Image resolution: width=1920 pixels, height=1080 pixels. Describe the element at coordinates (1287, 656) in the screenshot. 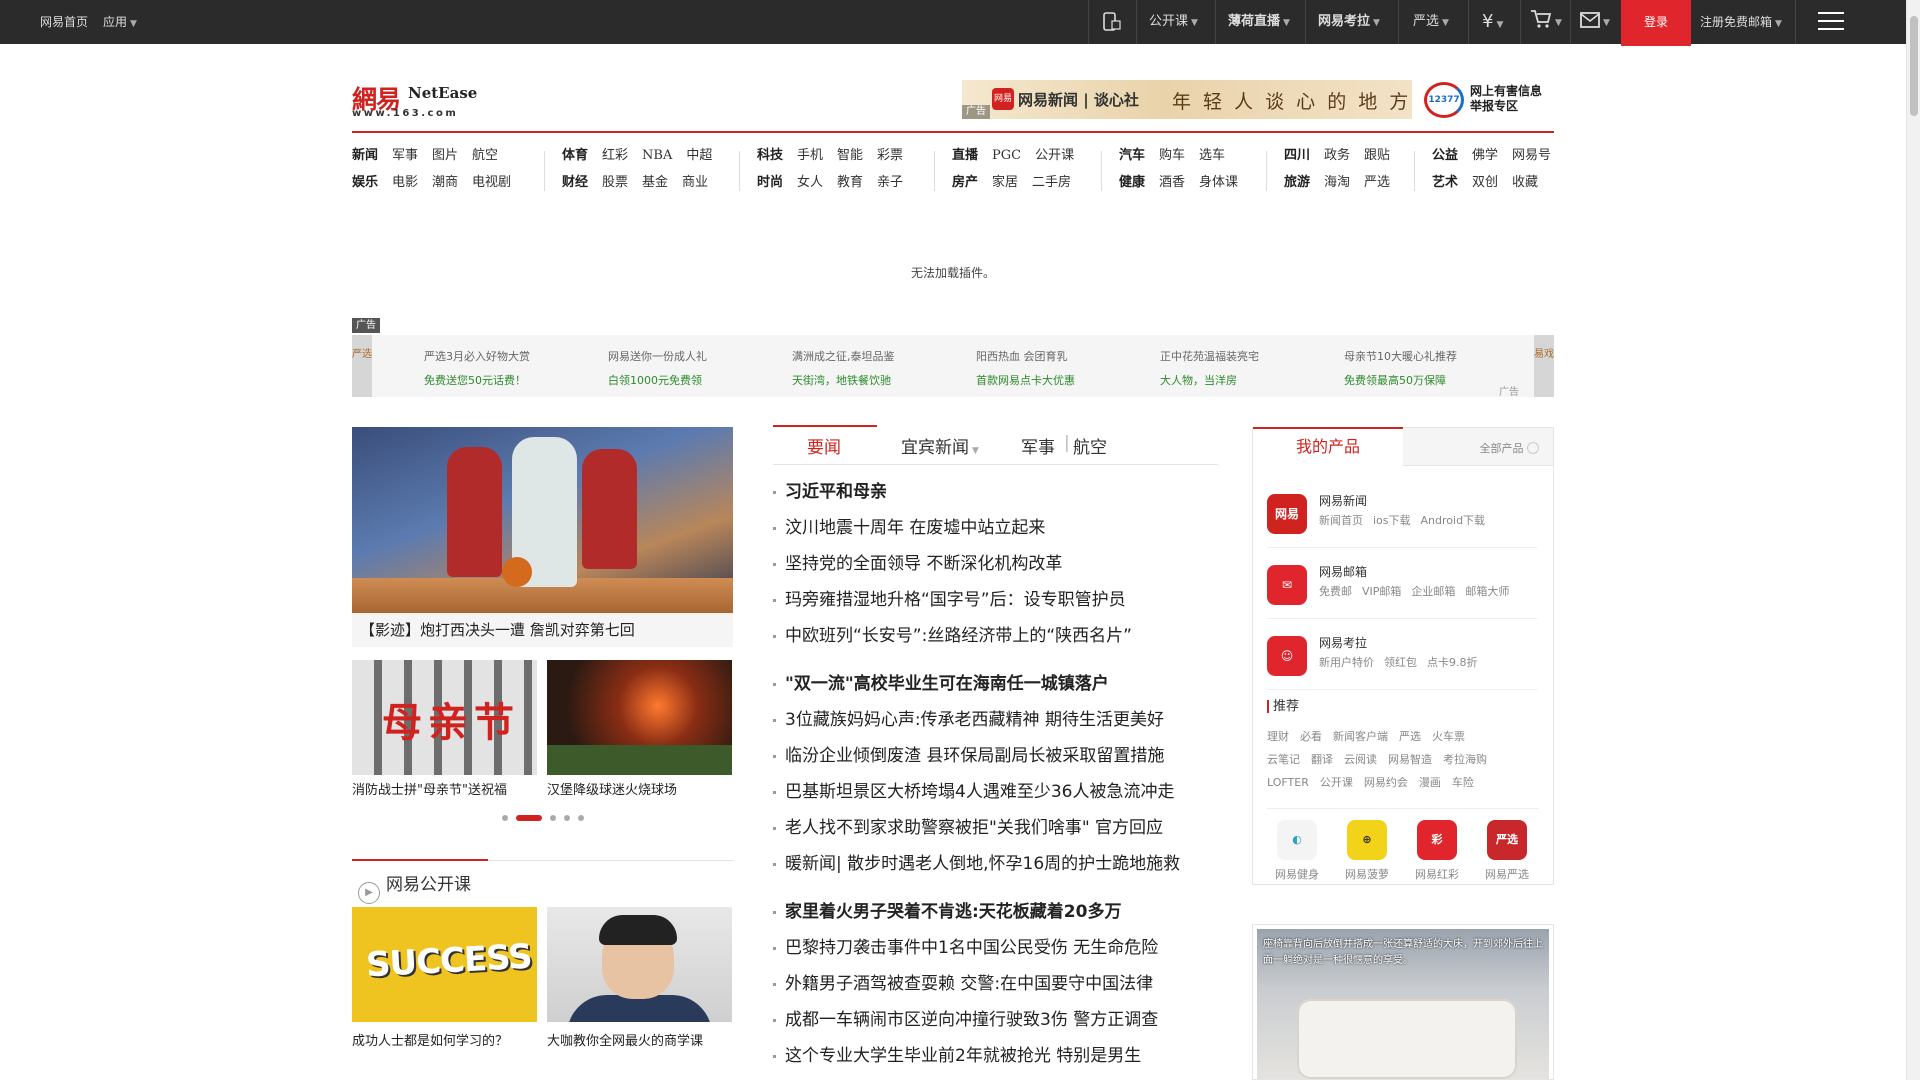

I see `product-icon: ☺` at that location.